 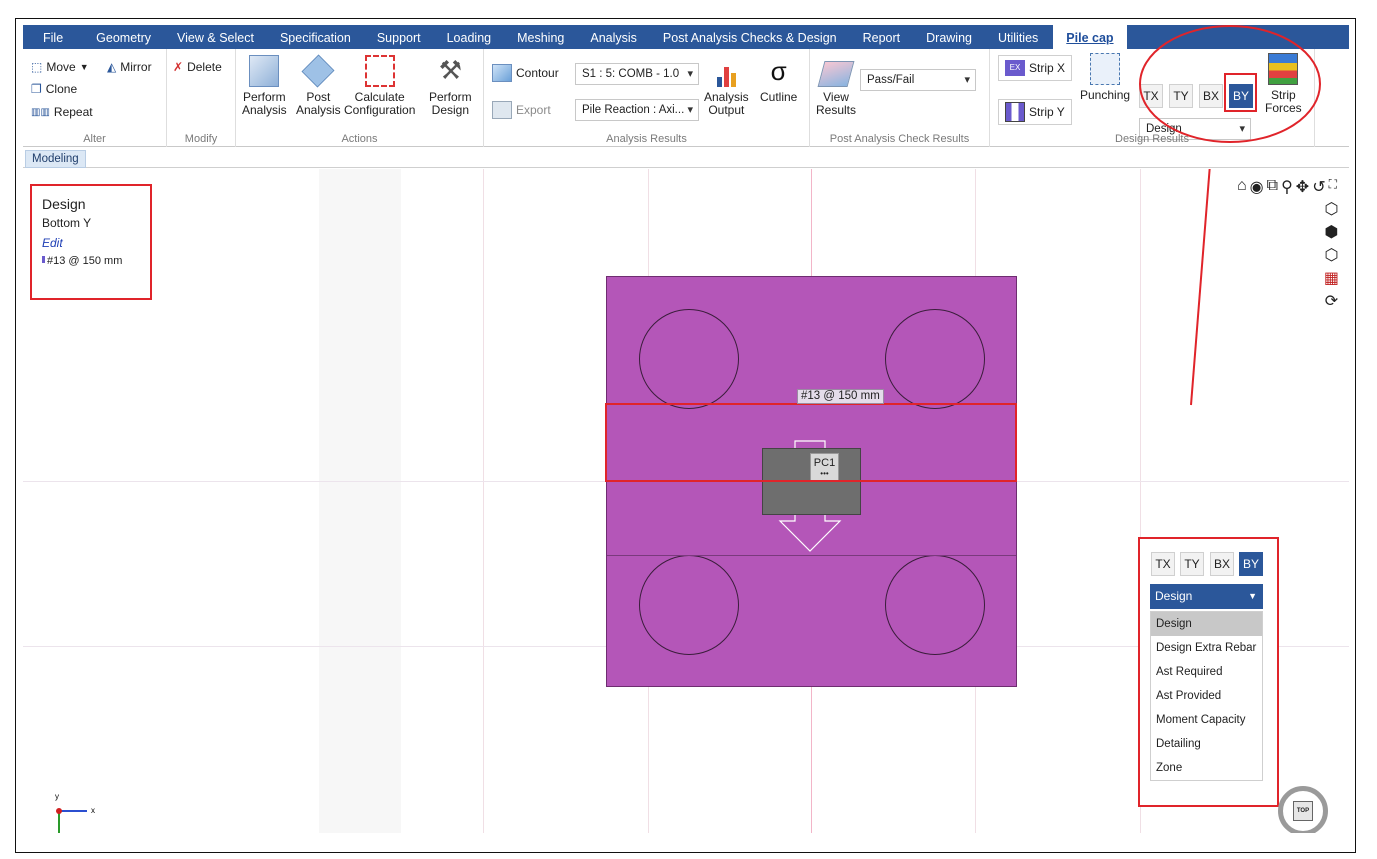 I want to click on zoom-icon: ⚲, so click(x=1287, y=187).